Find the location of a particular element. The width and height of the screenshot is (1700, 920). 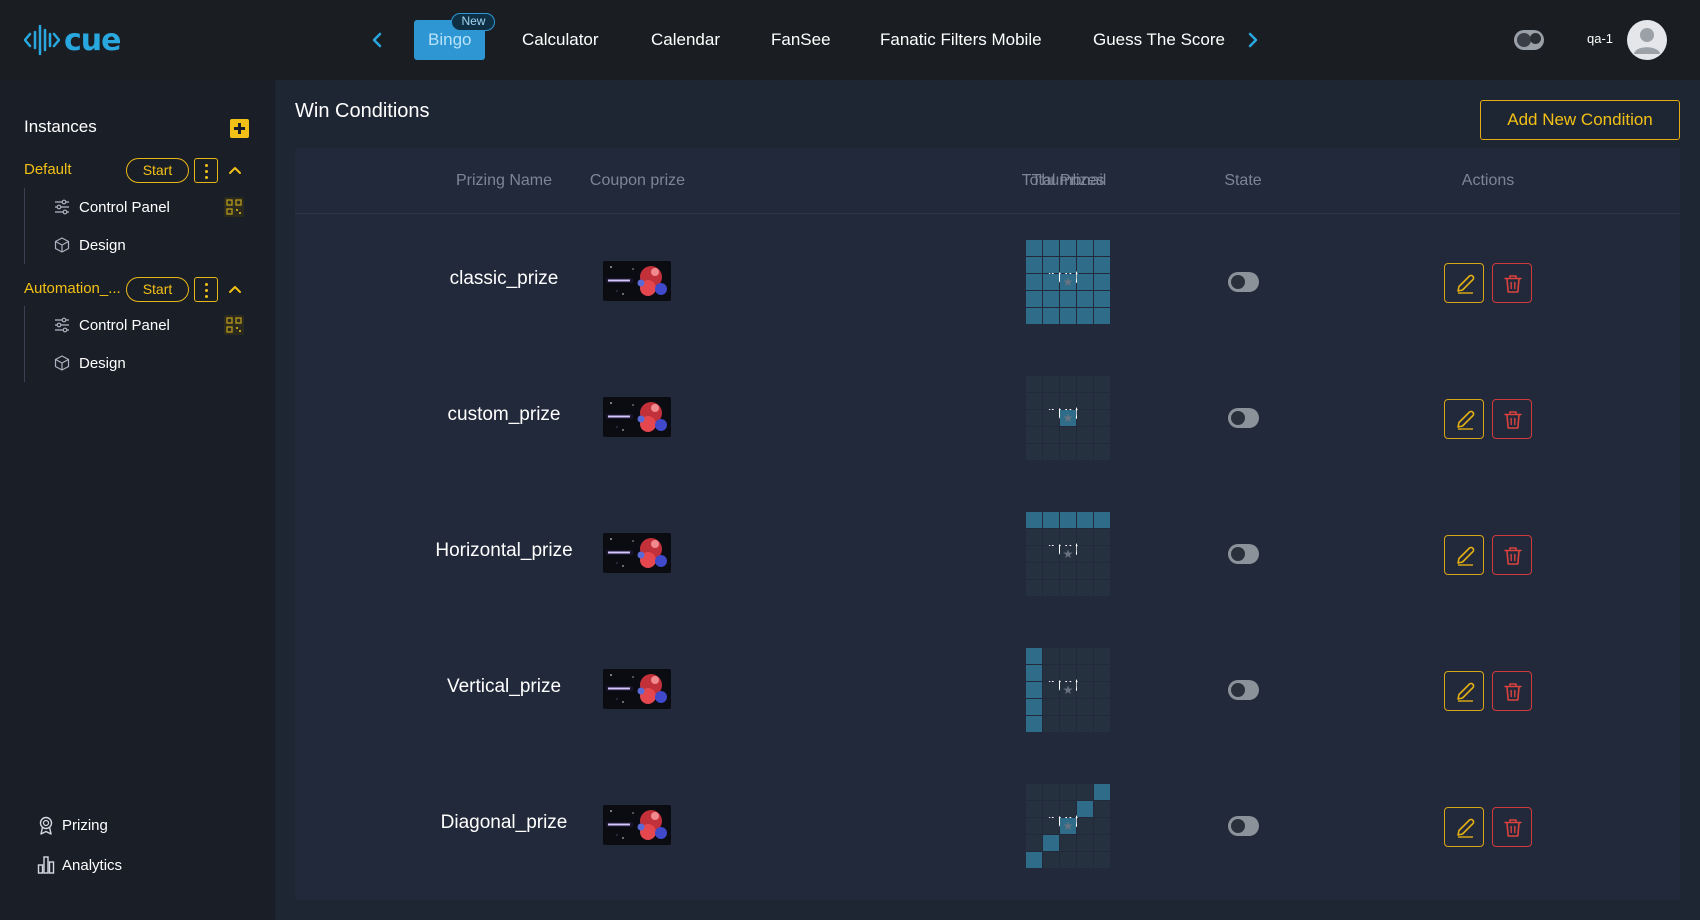

sidebar-item-prizing: Prizing is located at coordinates (72, 825).